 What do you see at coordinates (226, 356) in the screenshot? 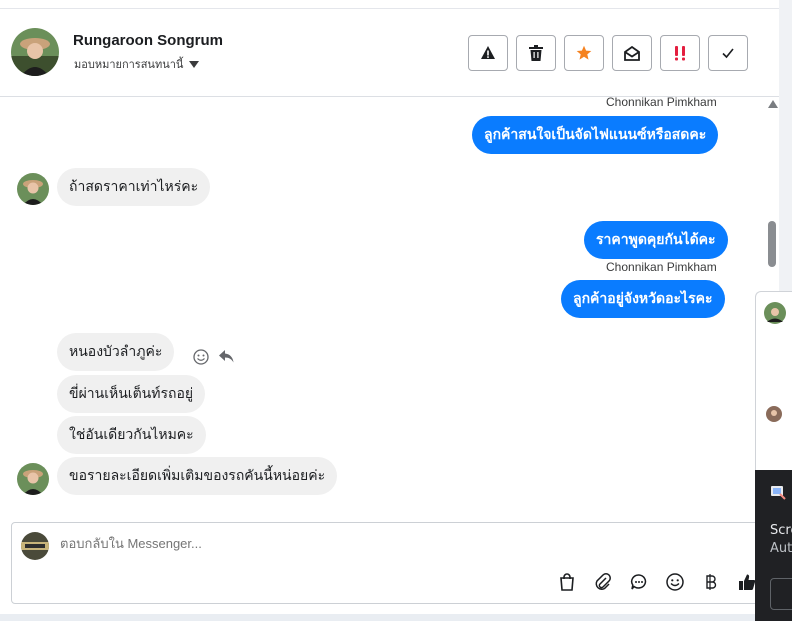
I see `reply-icon` at bounding box center [226, 356].